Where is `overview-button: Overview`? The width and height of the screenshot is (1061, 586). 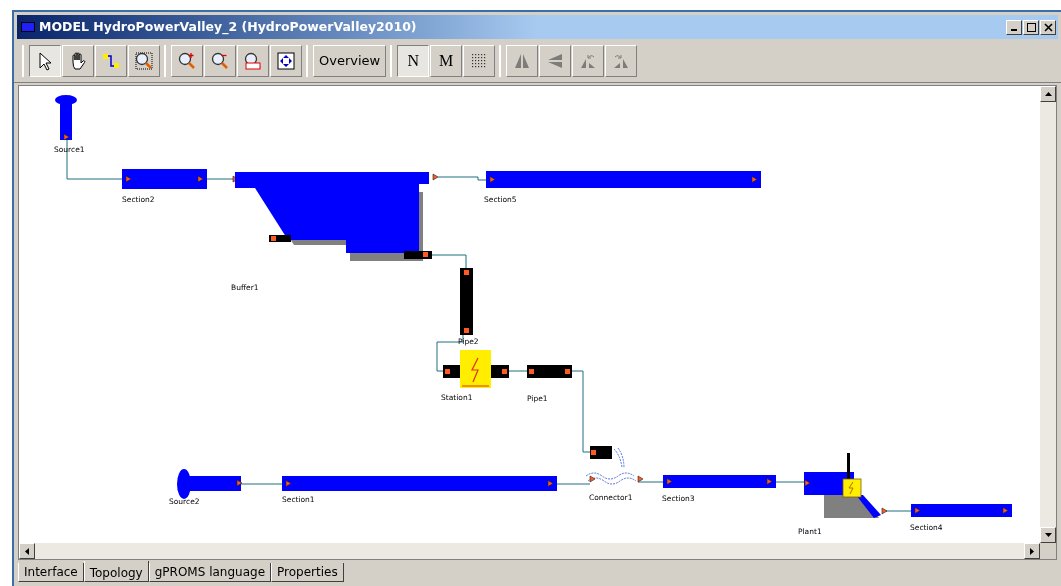
overview-button: Overview is located at coordinates (350, 60).